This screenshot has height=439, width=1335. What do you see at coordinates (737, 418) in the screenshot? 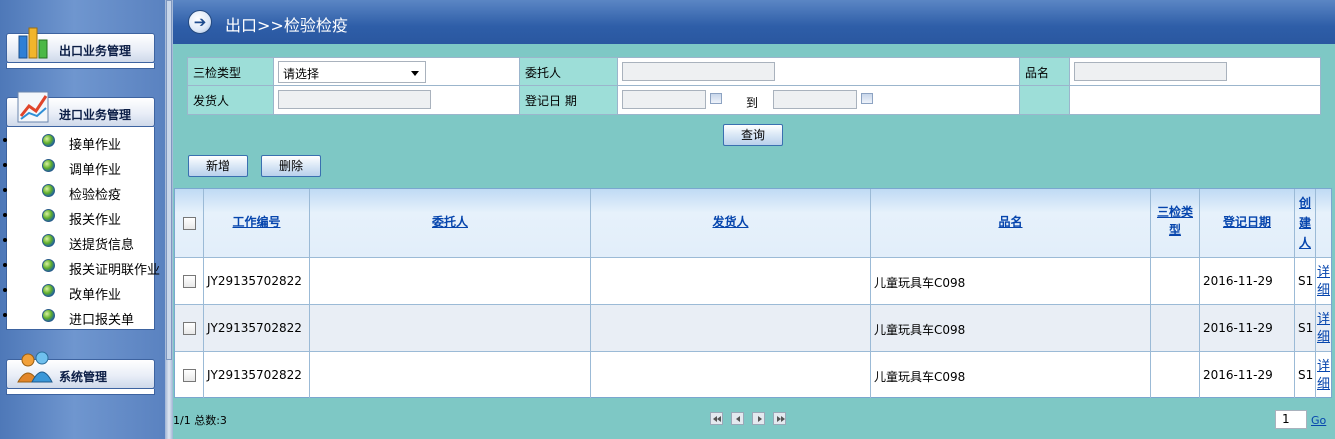
I see `previous-page-icon` at bounding box center [737, 418].